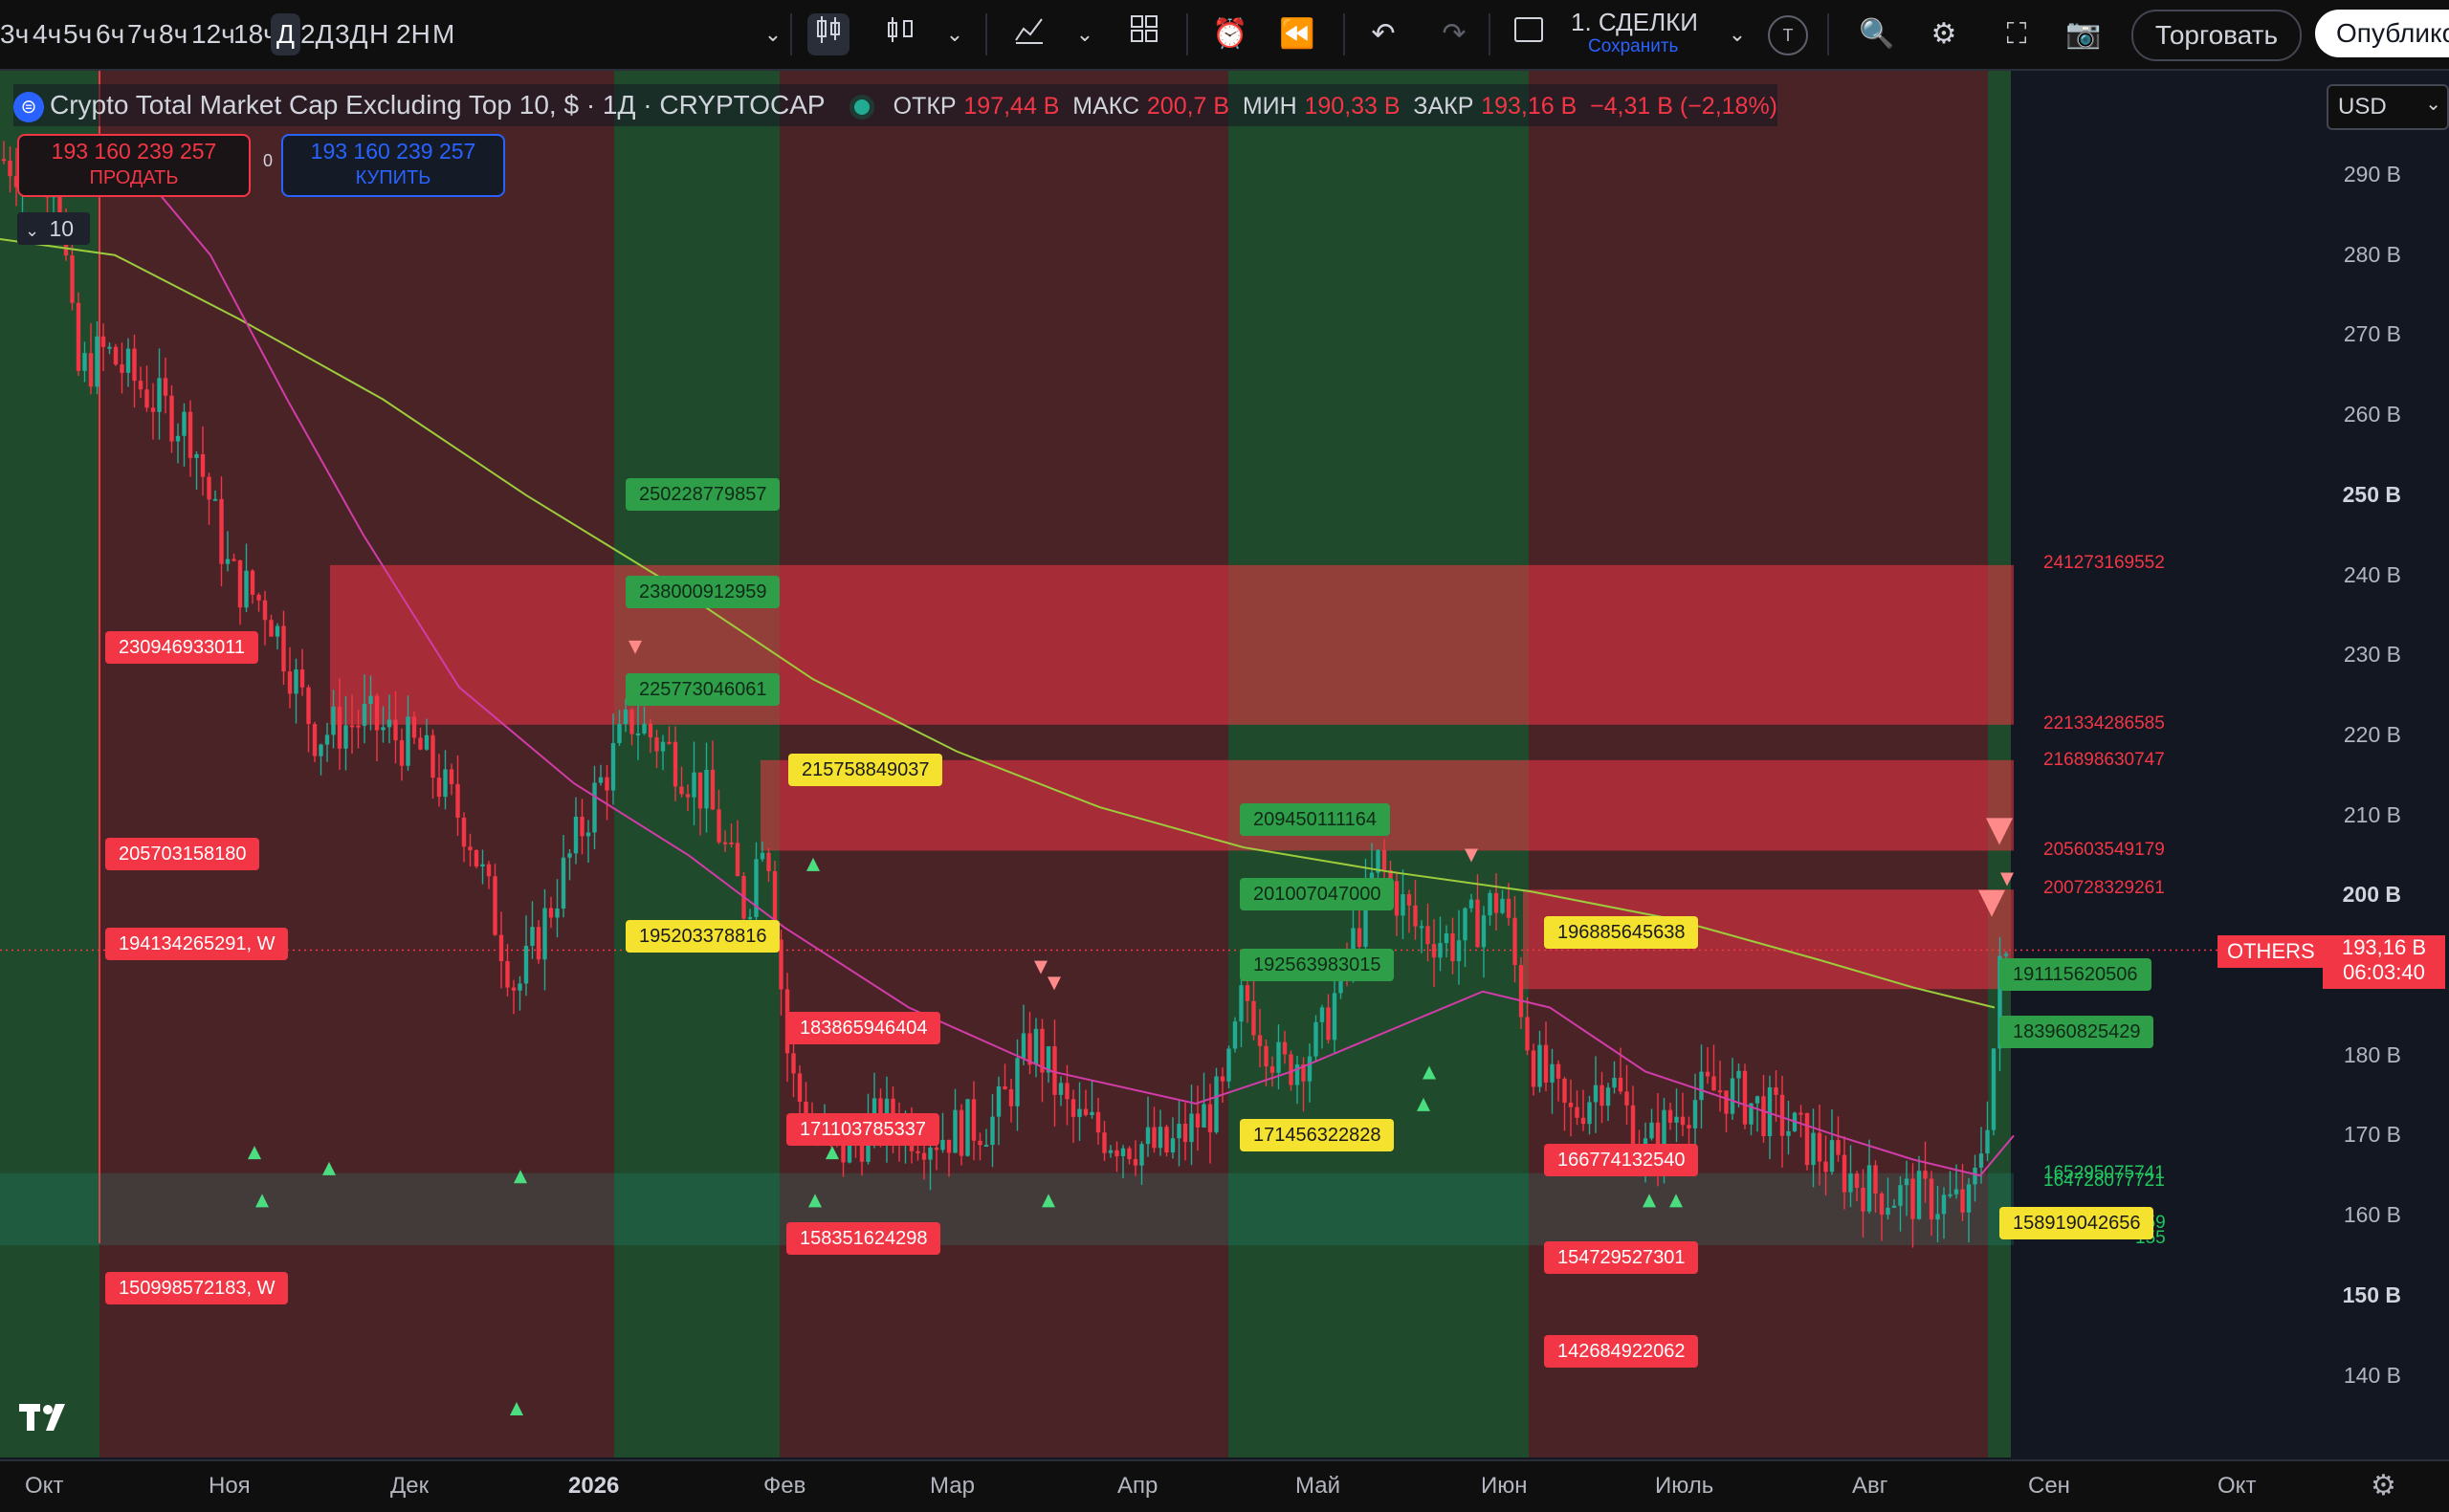 The height and width of the screenshot is (1512, 2449). Describe the element at coordinates (1622, 1160) in the screenshot. I see `pivot-price-label: 166774132540` at that location.